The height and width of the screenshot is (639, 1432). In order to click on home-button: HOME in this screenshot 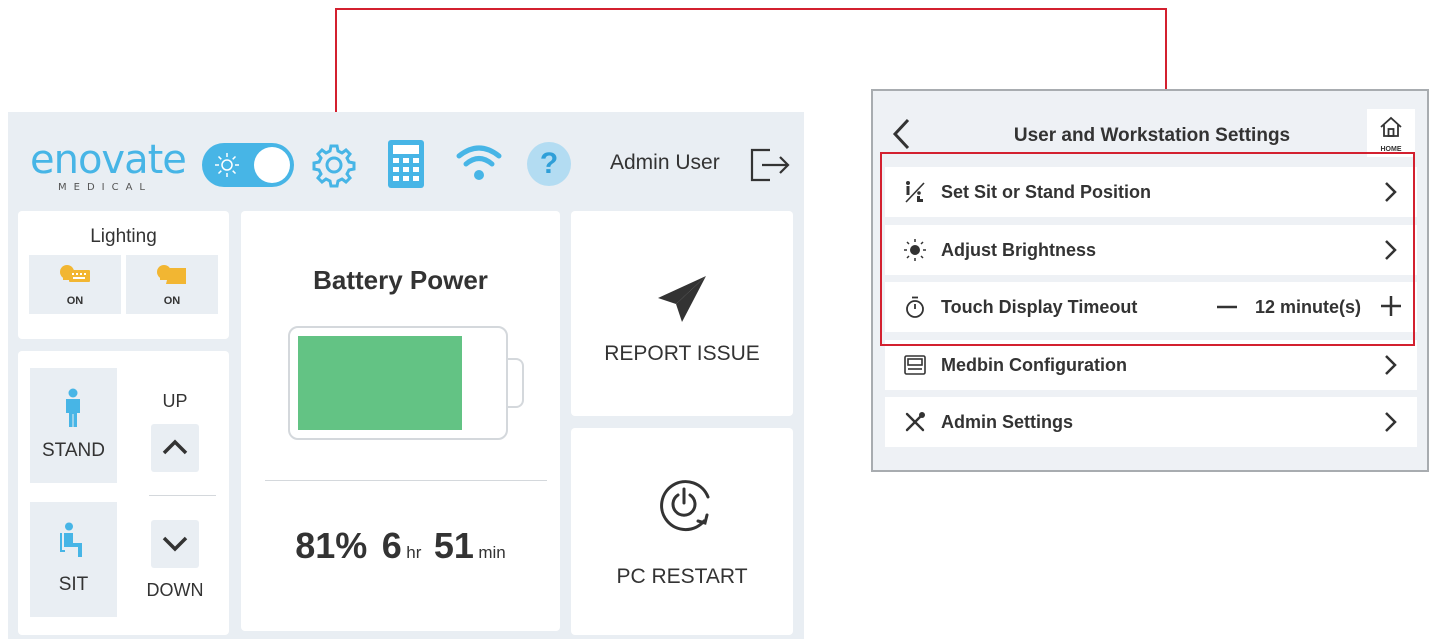, I will do `click(1391, 133)`.